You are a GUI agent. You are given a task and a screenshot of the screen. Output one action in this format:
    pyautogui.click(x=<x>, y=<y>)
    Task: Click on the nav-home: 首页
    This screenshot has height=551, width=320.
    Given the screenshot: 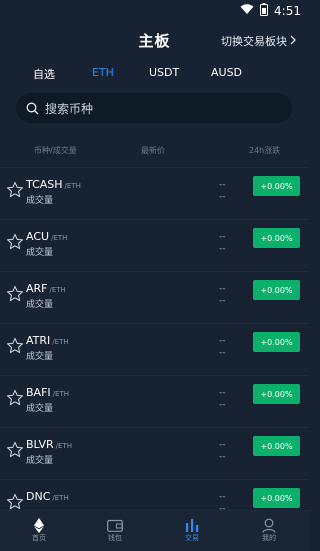 What is the action you would take?
    pyautogui.click(x=39, y=530)
    